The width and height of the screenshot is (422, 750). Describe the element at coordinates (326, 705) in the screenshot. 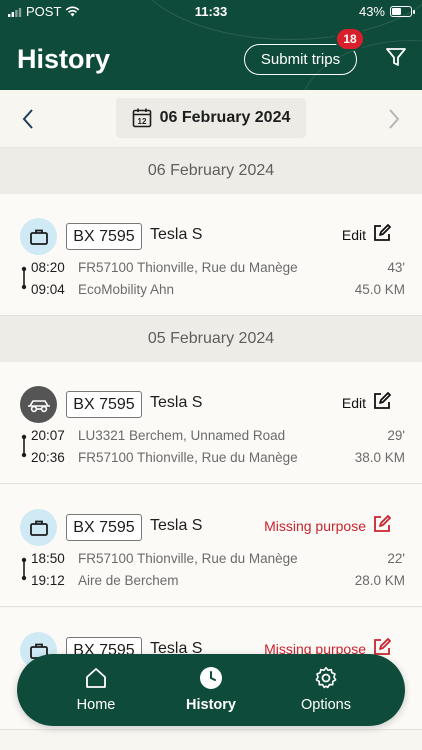

I see `tab-options-label: Options` at that location.